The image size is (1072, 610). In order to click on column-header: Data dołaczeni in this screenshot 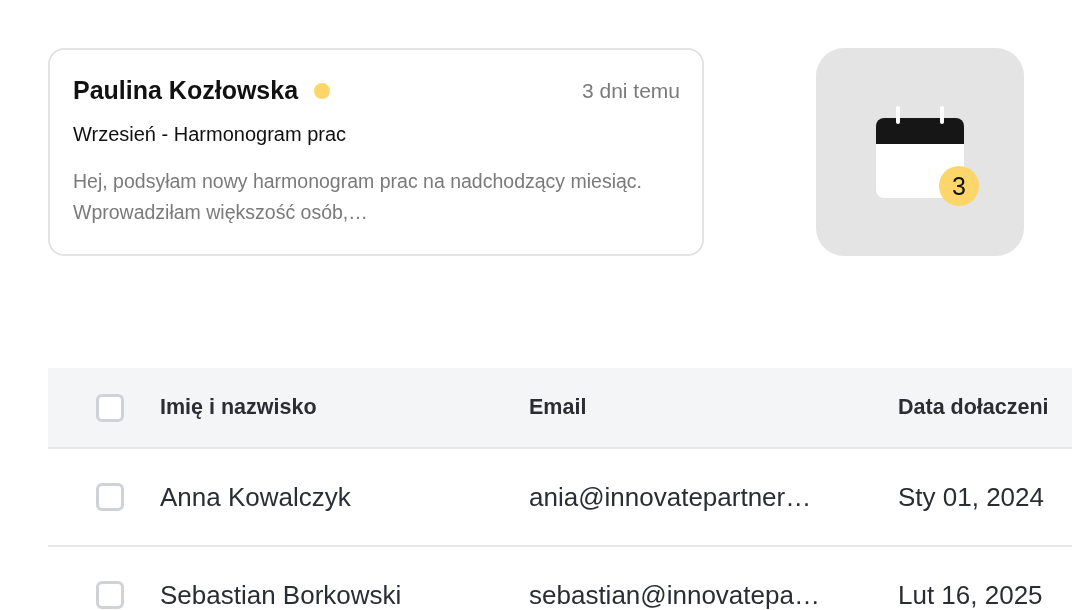, I will do `click(985, 407)`.